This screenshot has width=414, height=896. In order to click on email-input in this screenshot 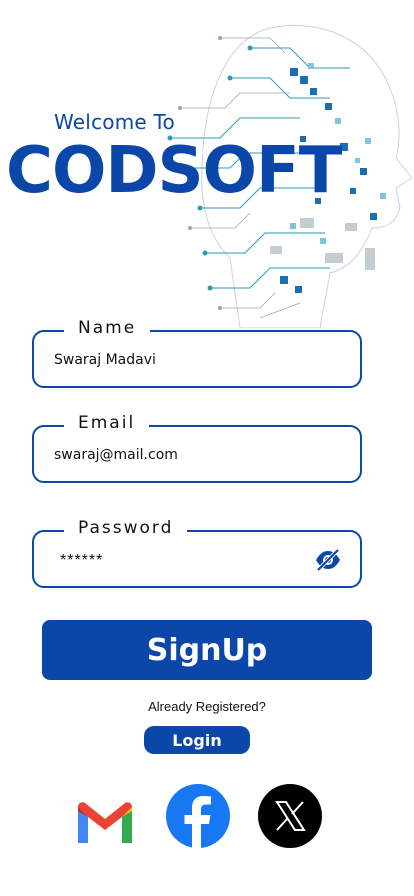, I will do `click(184, 455)`.